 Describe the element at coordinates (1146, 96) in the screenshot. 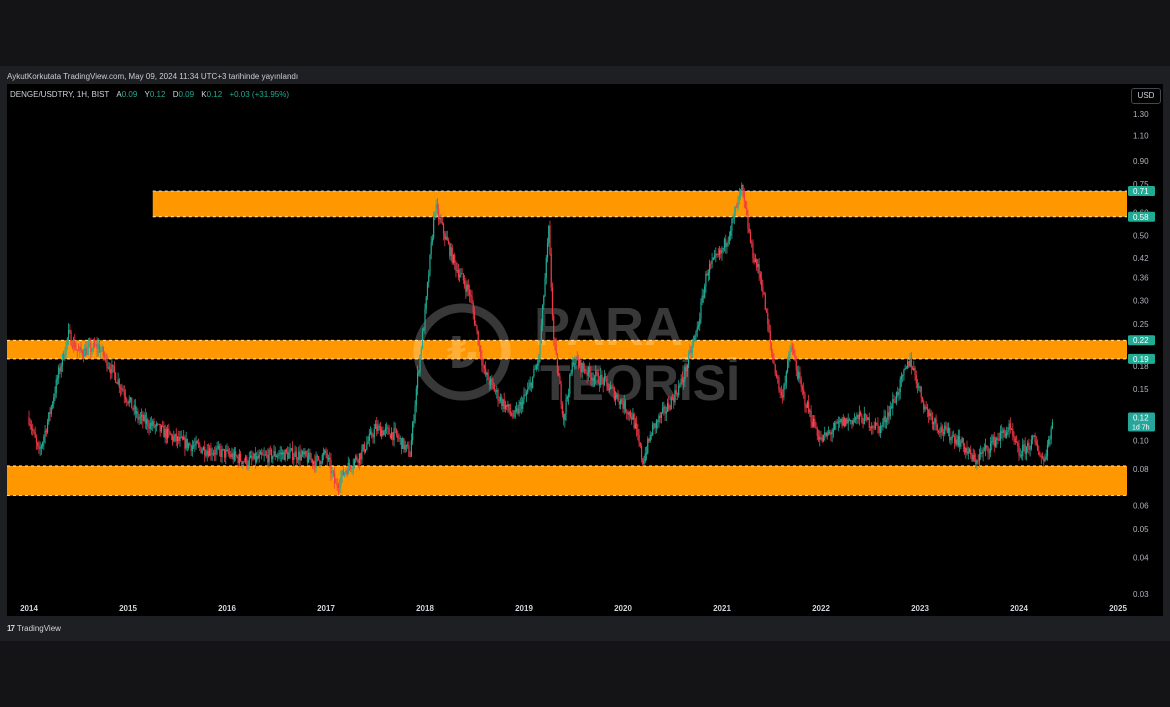

I see `currency-button: USD` at that location.